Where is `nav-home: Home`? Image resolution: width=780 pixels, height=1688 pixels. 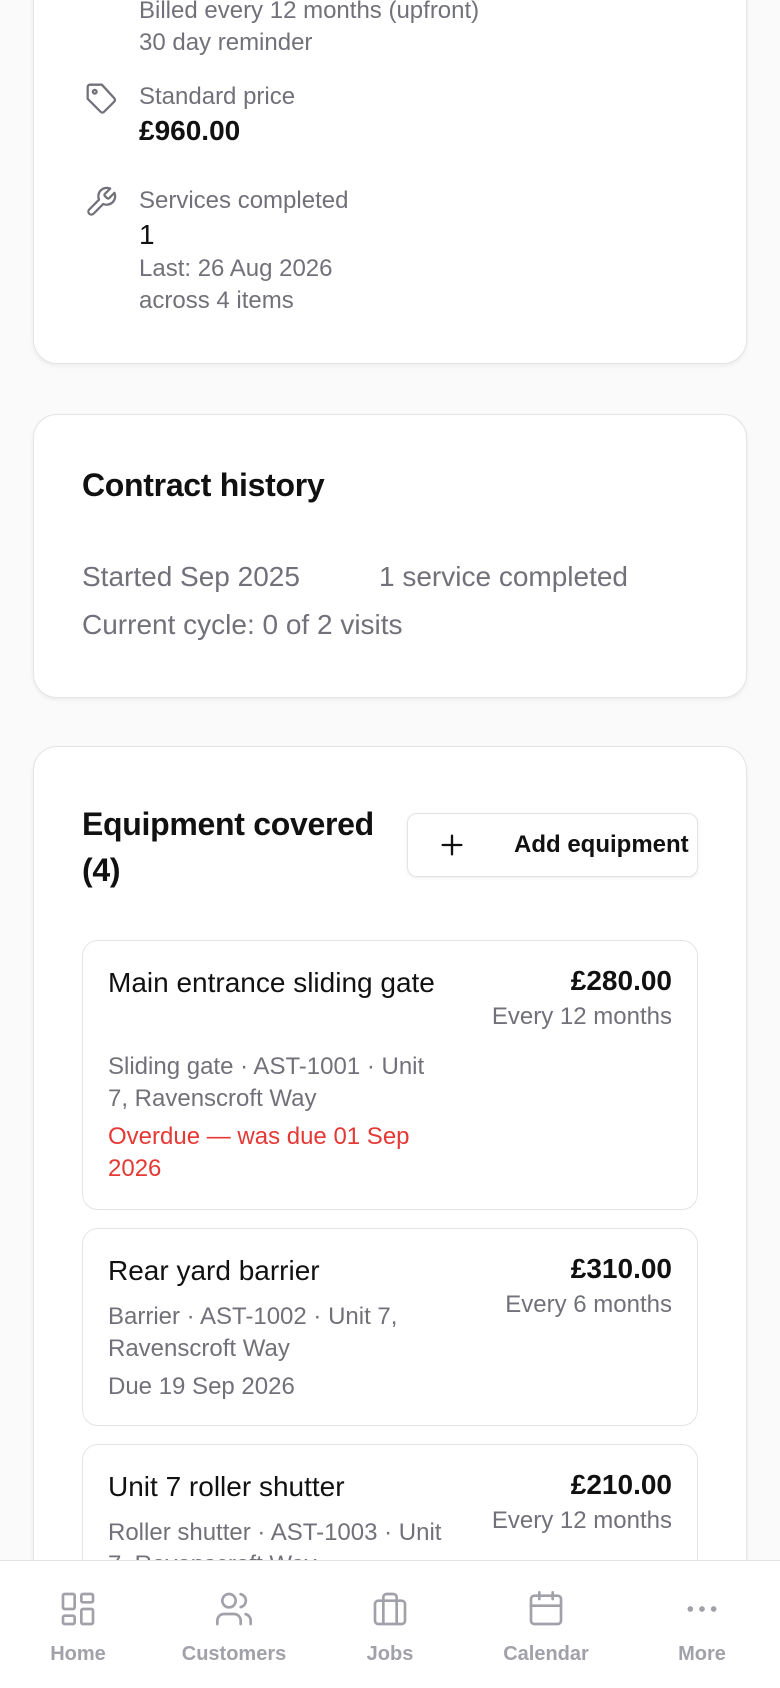 nav-home: Home is located at coordinates (78, 1624).